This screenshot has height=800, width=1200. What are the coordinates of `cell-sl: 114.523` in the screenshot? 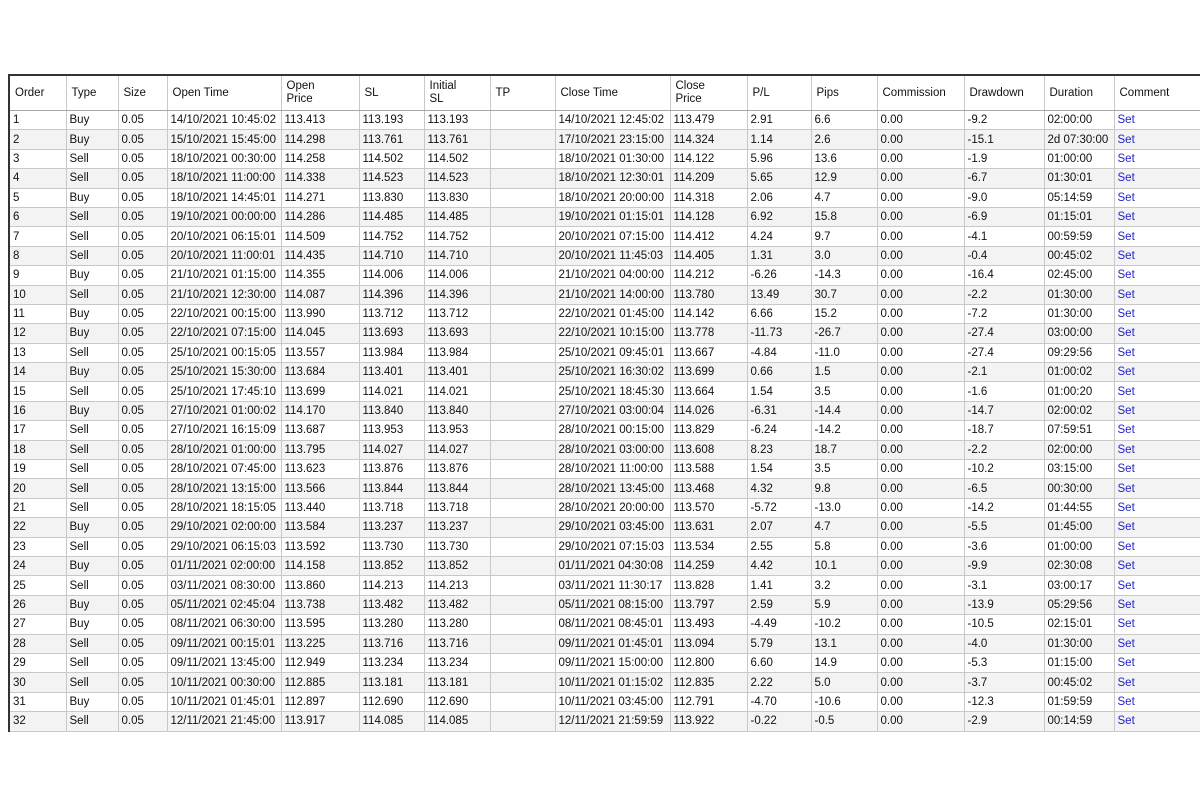 It's located at (392, 178).